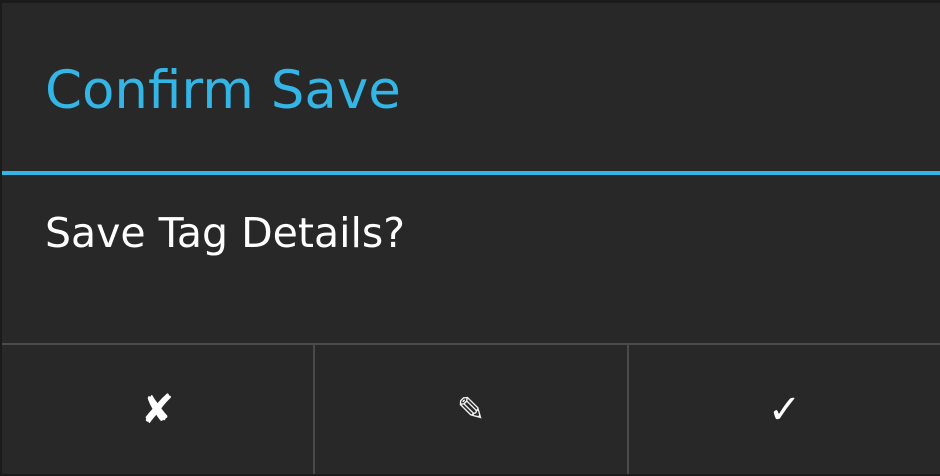  I want to click on pencil-icon: ✎, so click(471, 409).